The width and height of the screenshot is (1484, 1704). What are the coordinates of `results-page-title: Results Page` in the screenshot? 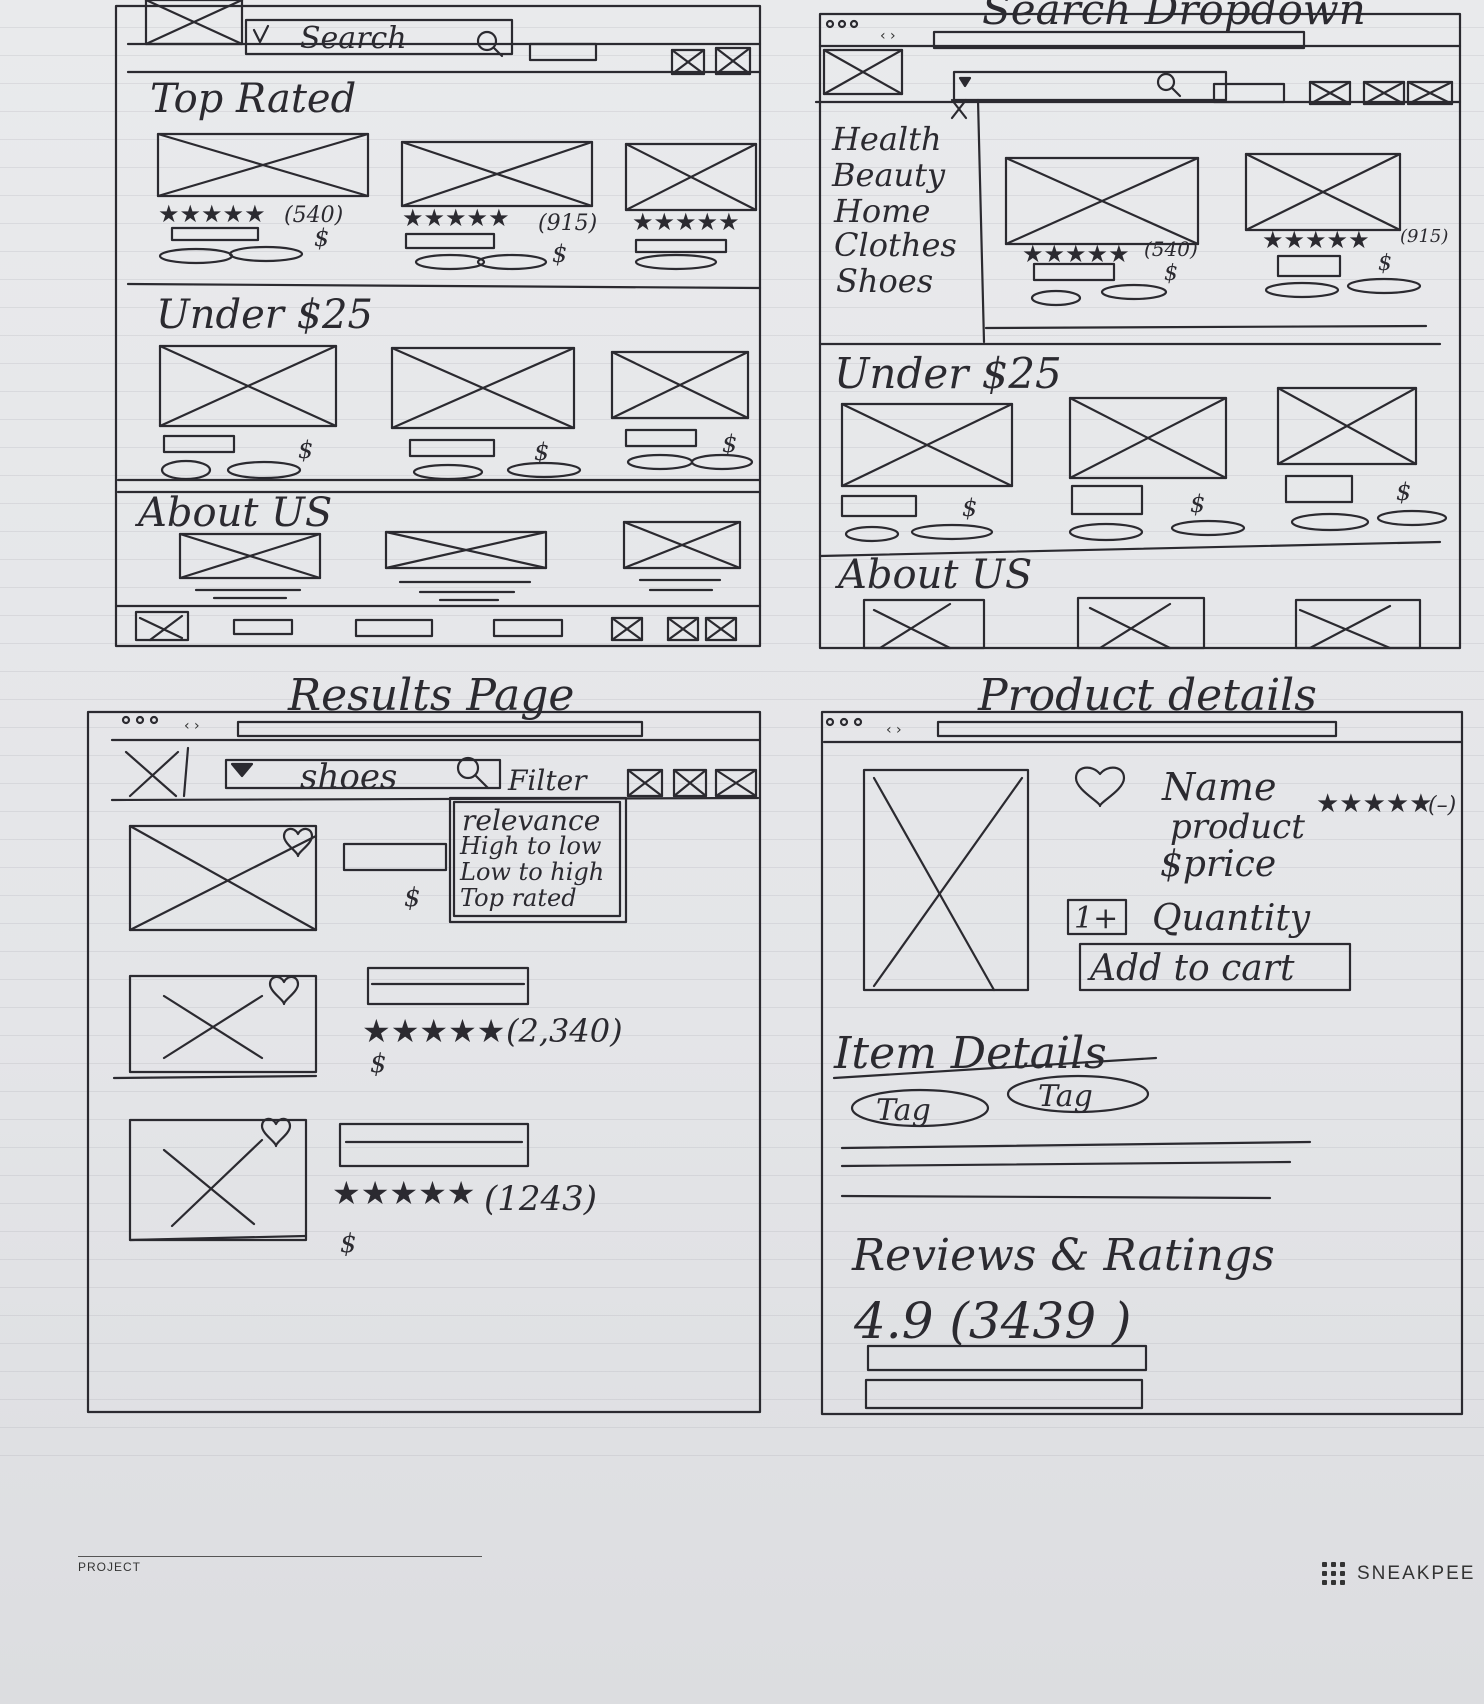 It's located at (430, 695).